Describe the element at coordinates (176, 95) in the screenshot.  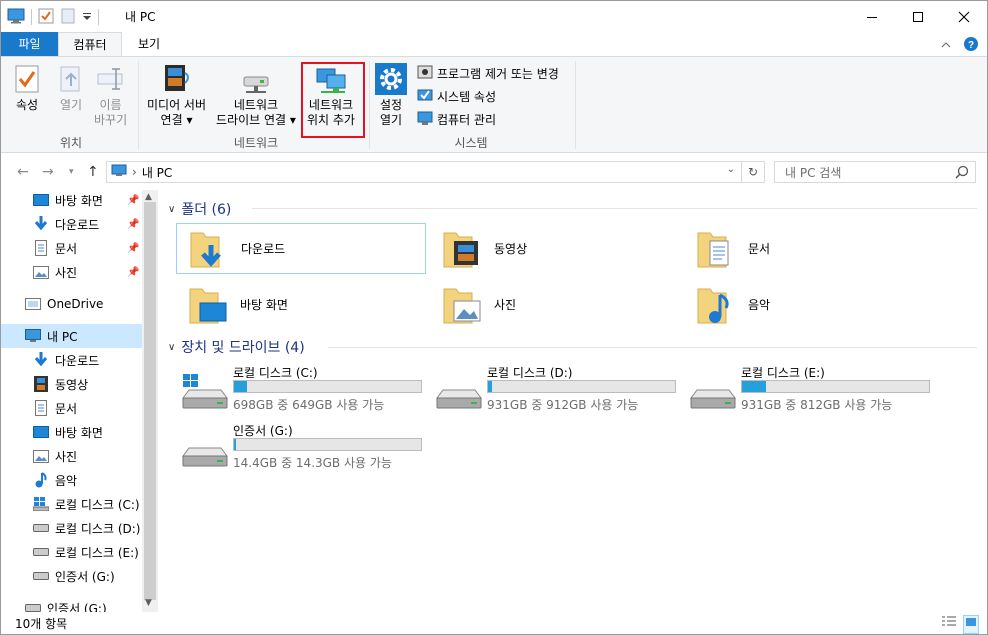
I see `media-server-button: 미디어 서버 연결 ▾` at that location.